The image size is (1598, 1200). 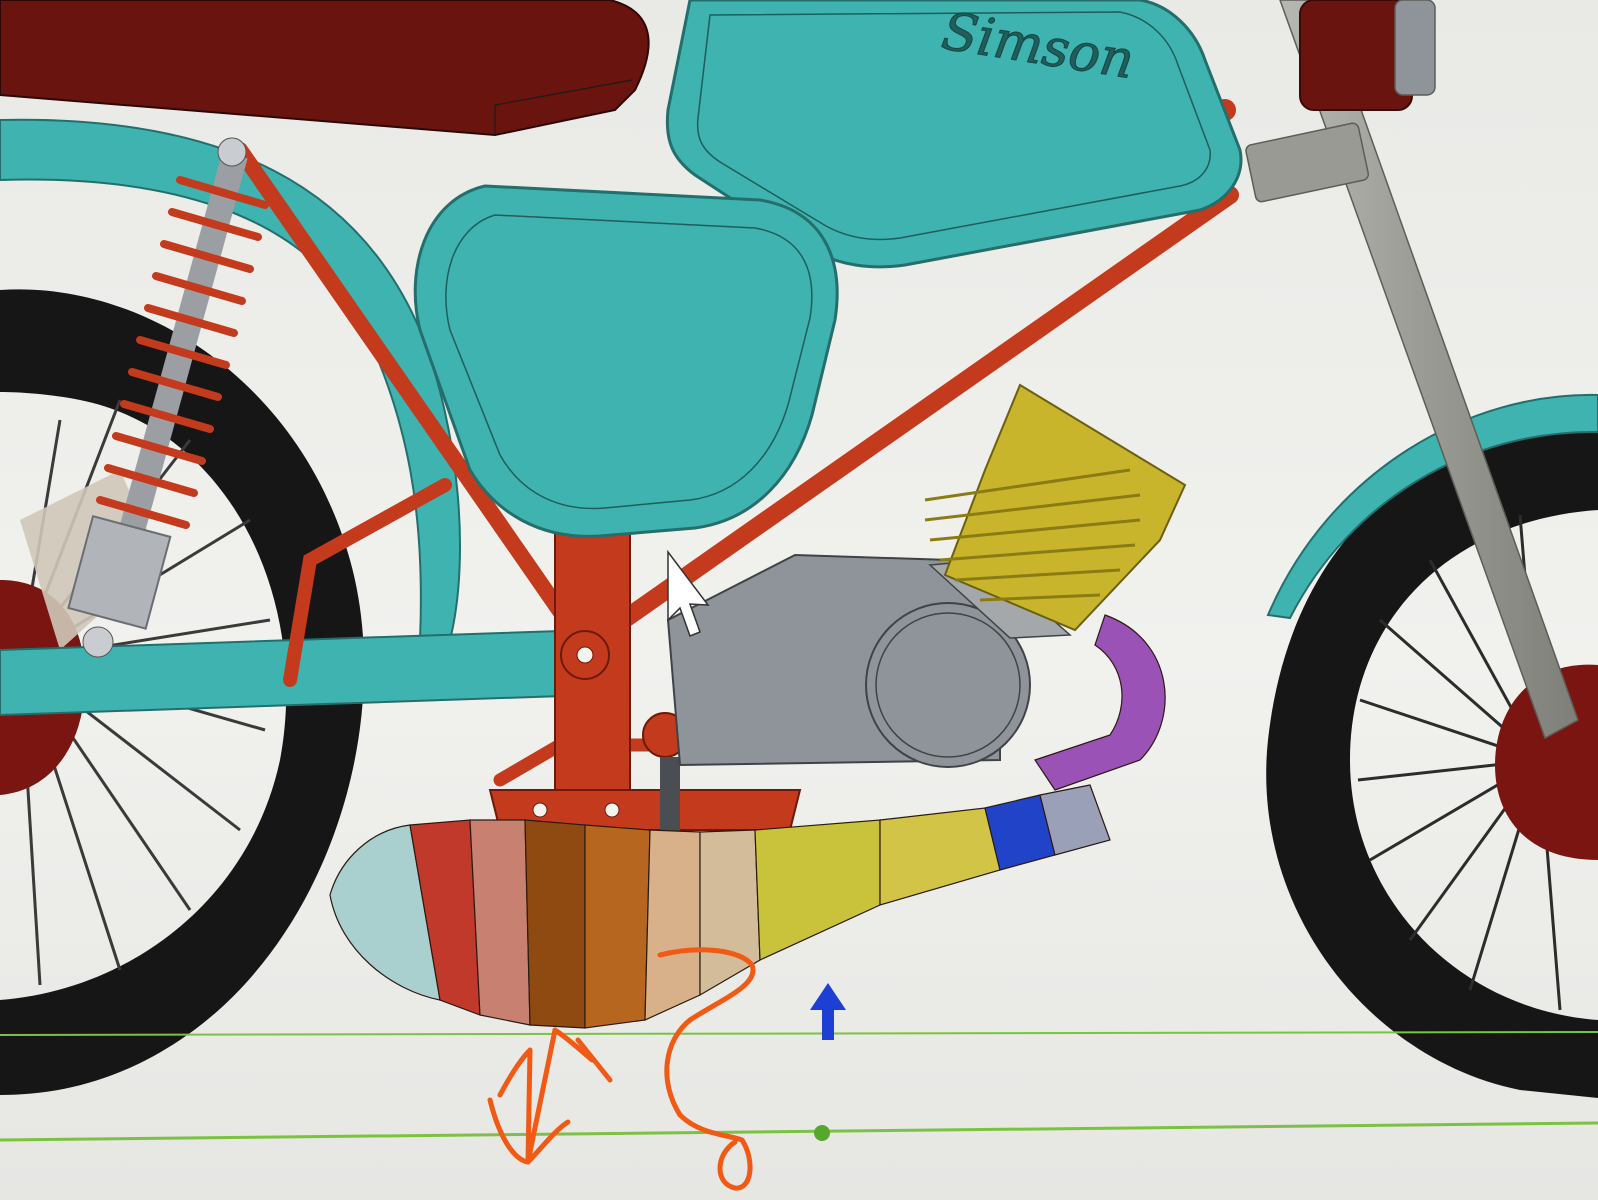 I want to click on pivot-bolt-hole, so click(x=585, y=655).